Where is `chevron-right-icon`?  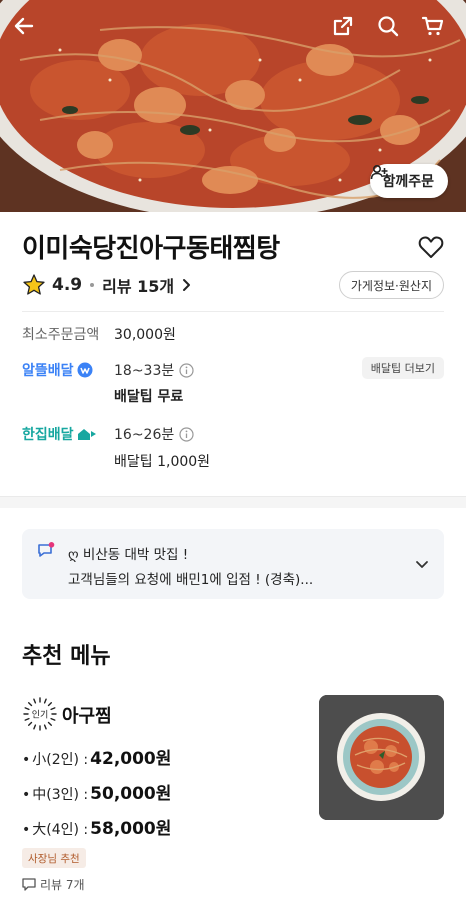
chevron-right-icon is located at coordinates (187, 285).